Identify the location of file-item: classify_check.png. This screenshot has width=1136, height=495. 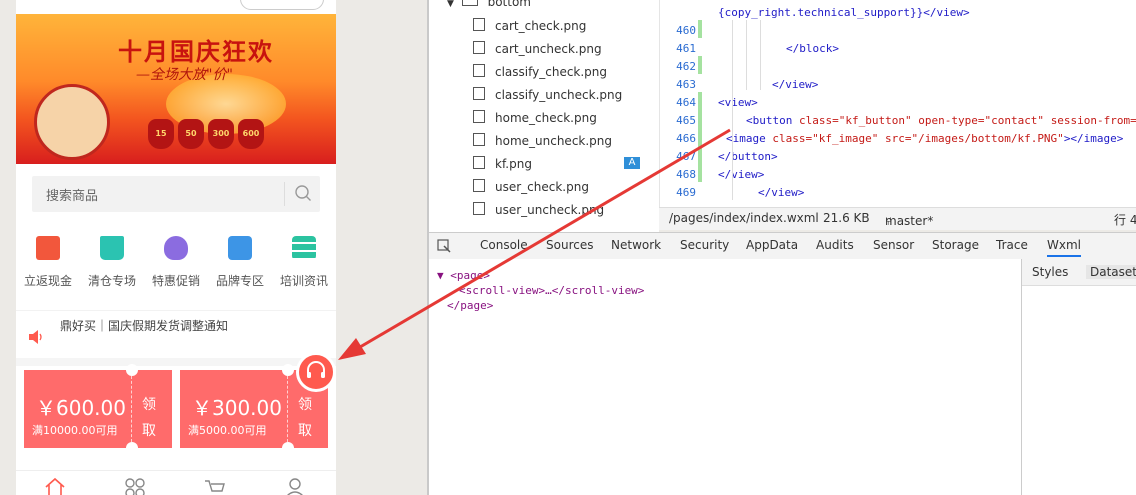
(540, 74).